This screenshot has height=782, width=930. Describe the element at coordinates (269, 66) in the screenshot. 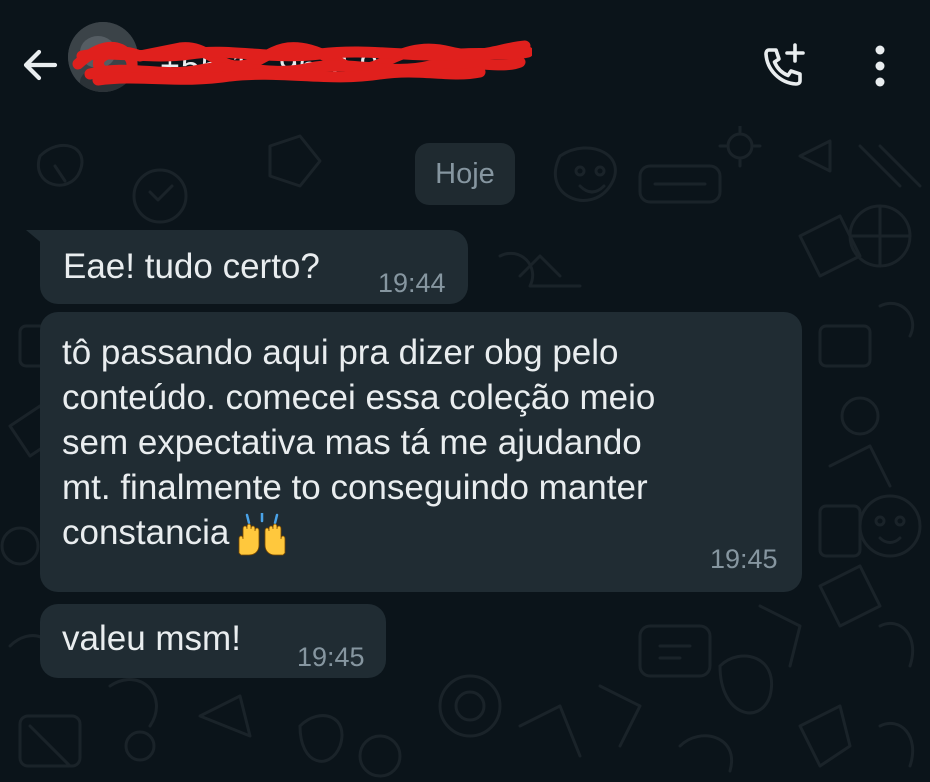

I see `contact-name: +55 11 96 2 9` at that location.